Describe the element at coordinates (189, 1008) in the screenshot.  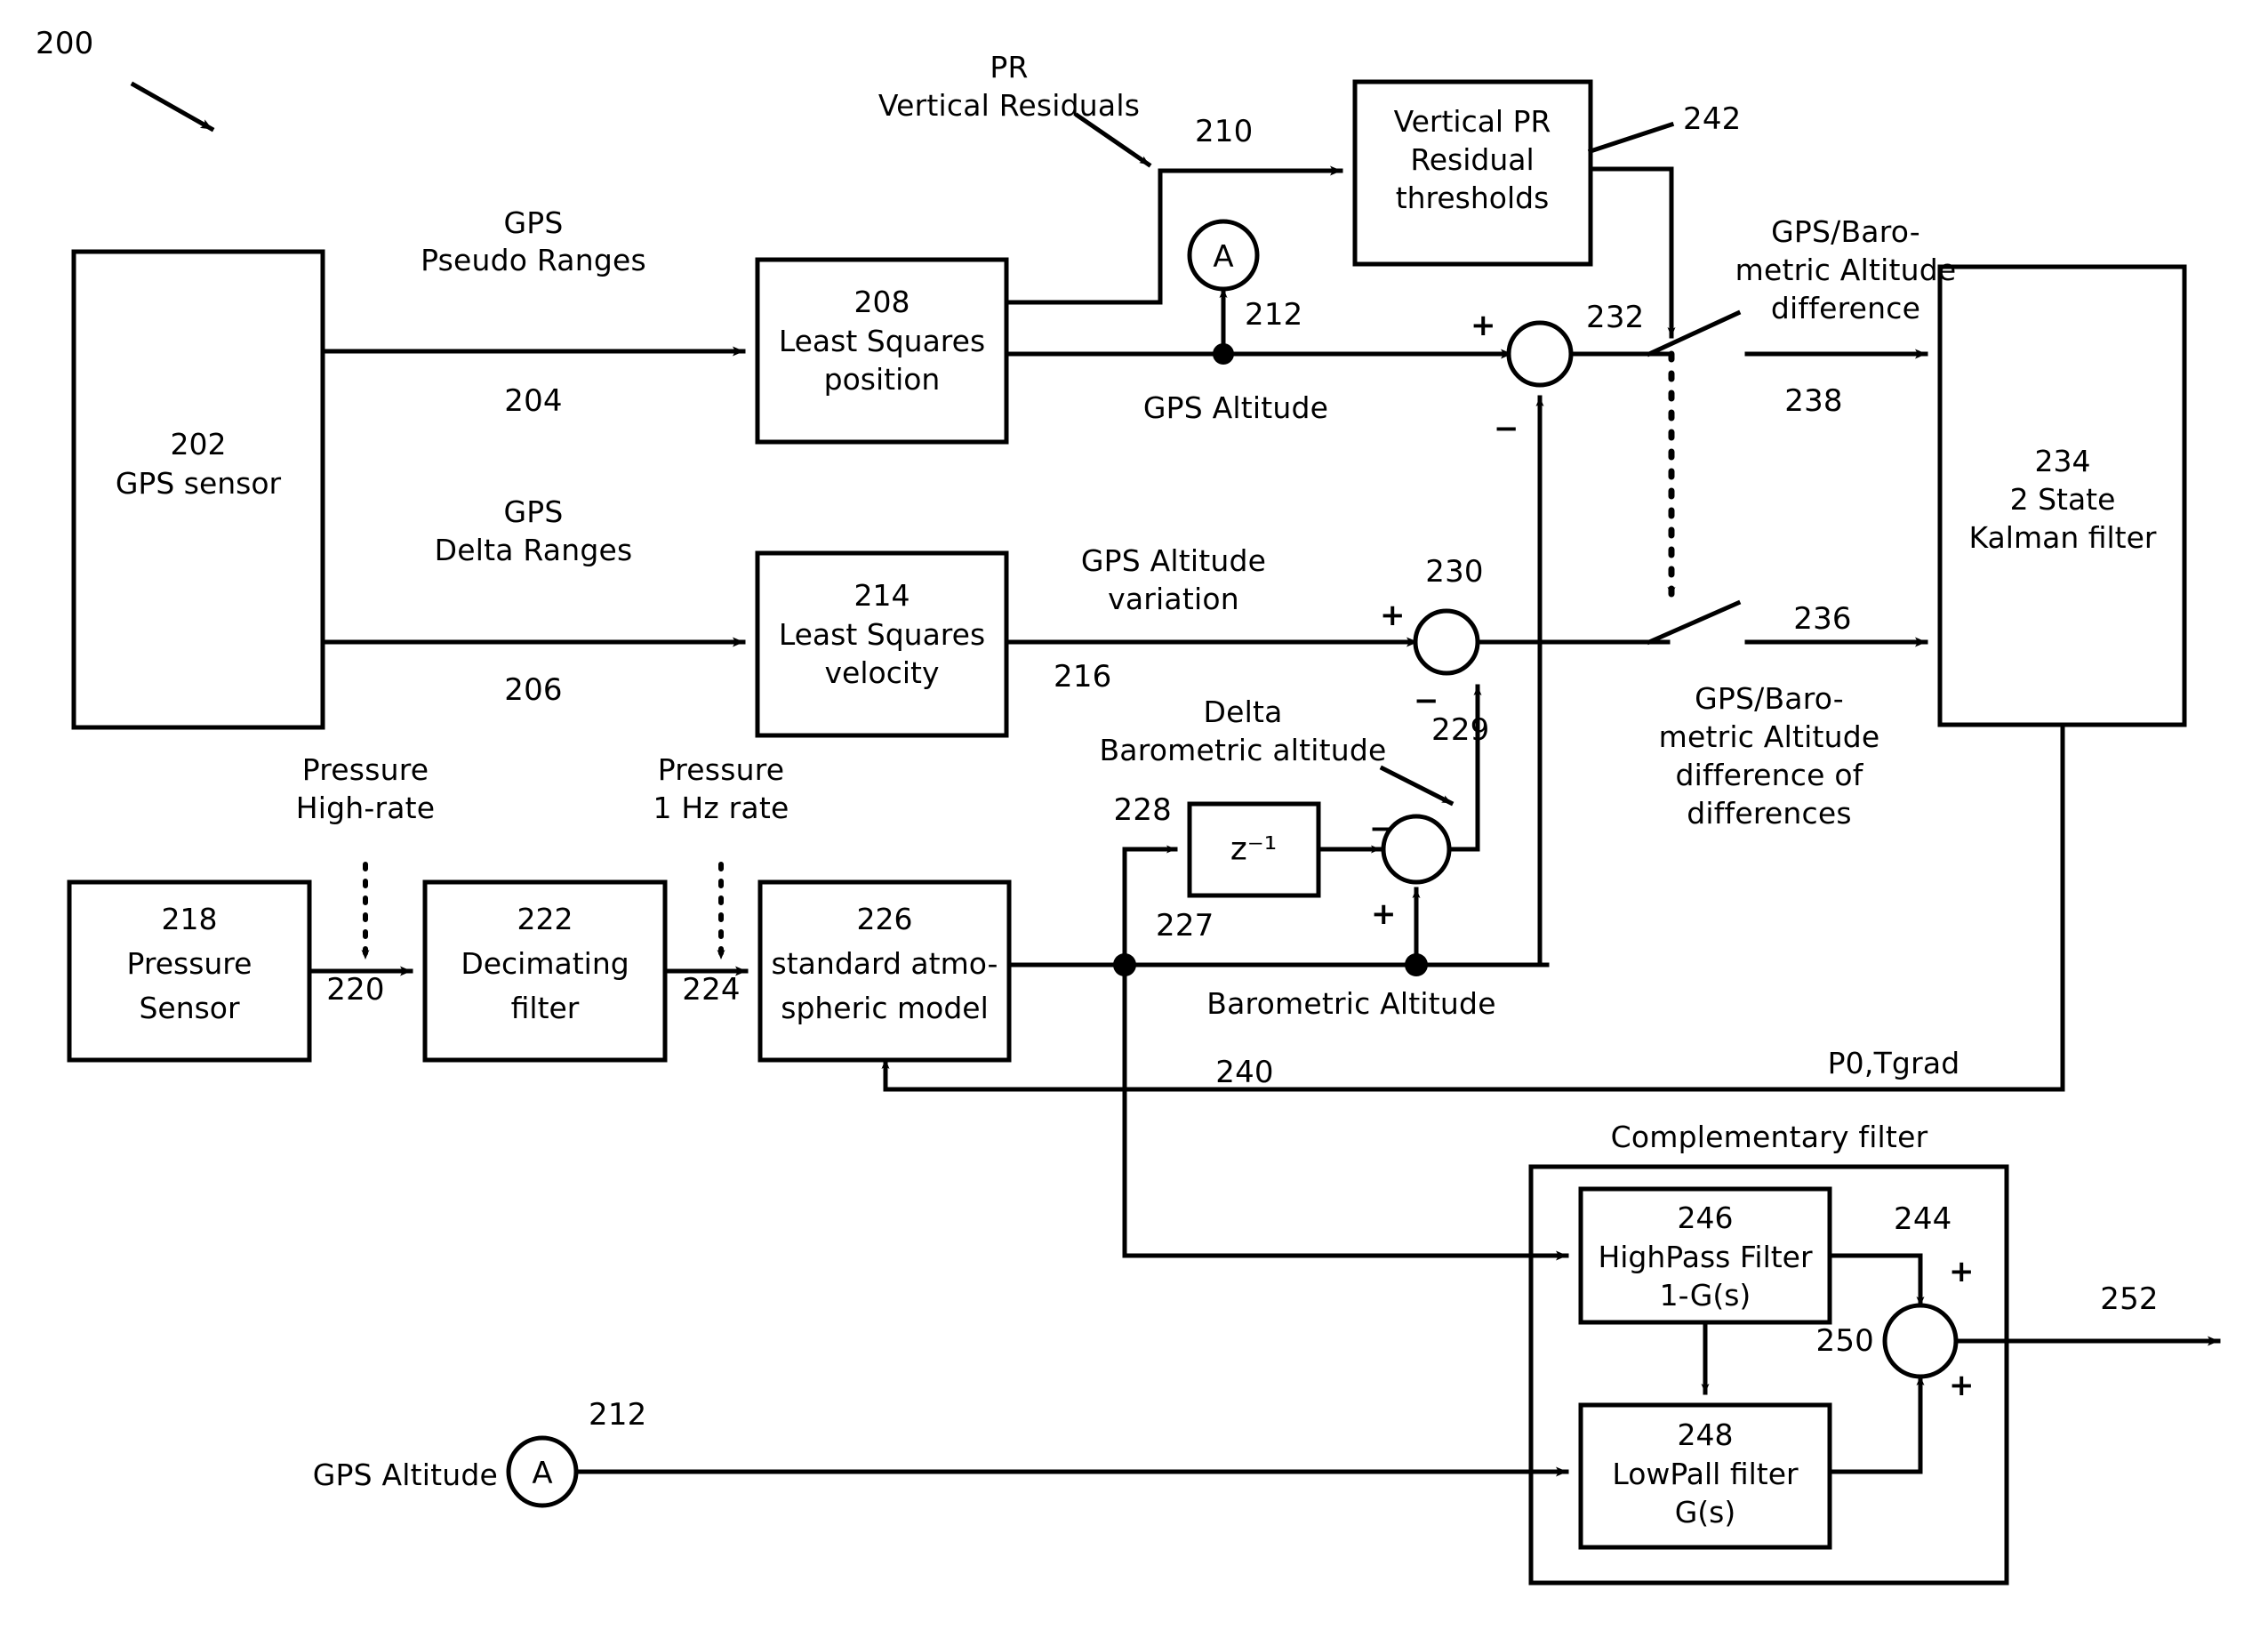
I see `pressure-sensor-line2: Sensor` at that location.